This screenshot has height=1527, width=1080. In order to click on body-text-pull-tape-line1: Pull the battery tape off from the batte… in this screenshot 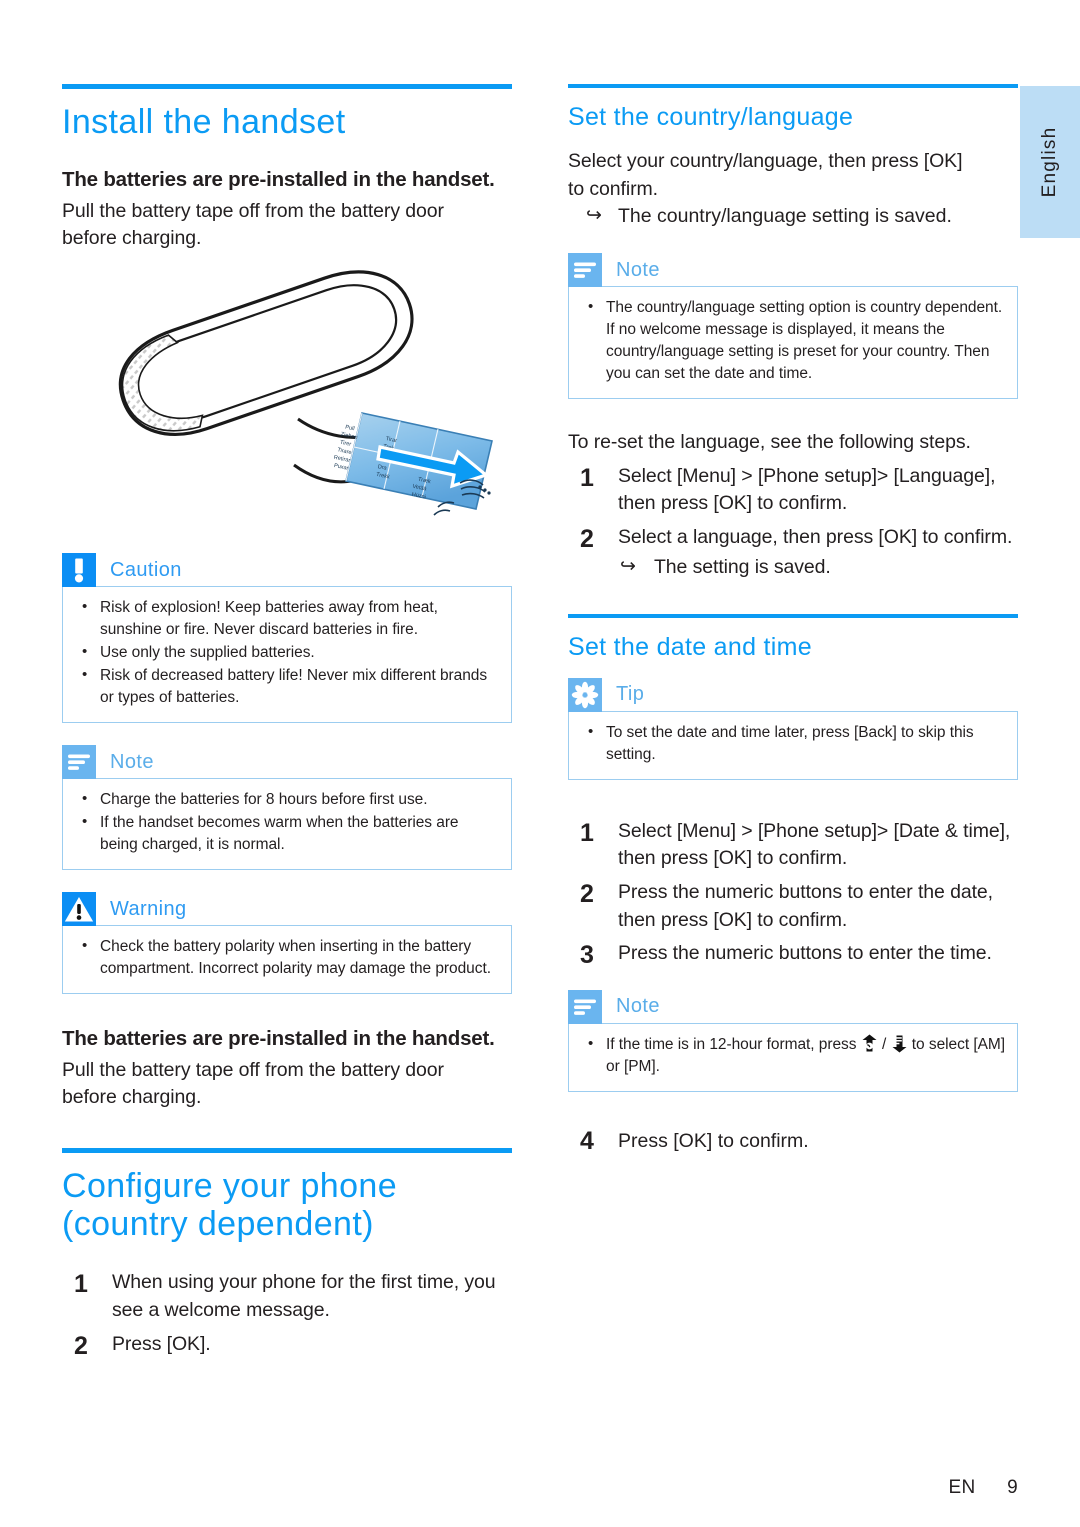, I will do `click(253, 210)`.